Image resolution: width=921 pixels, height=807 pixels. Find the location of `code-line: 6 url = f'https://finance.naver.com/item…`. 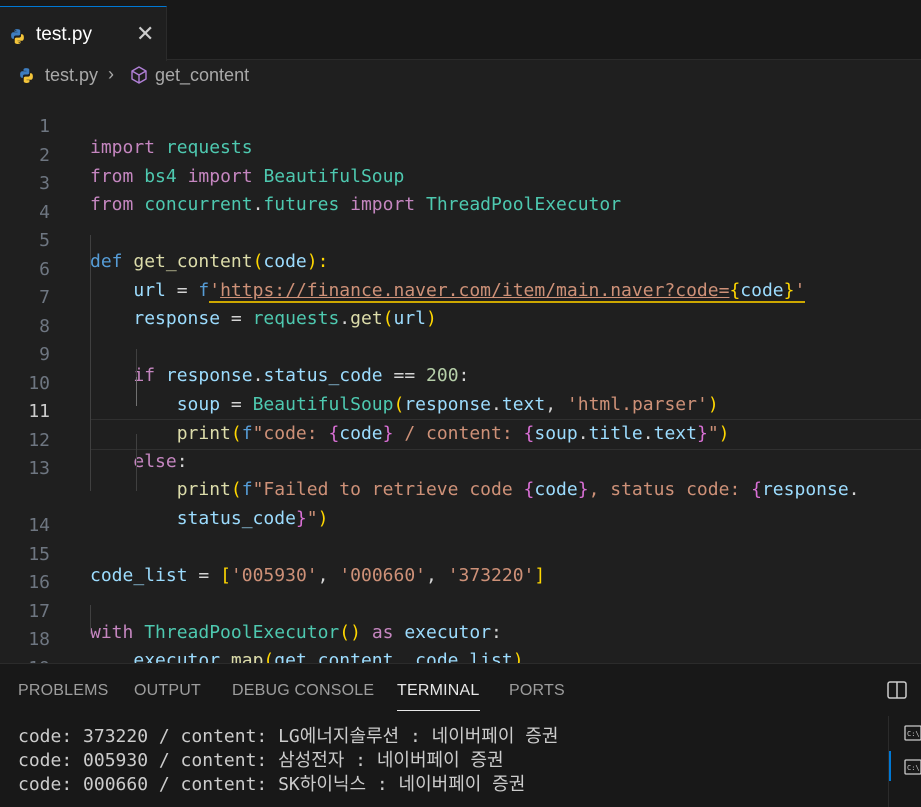

code-line: 6 url = f'https://finance.naver.com/item… is located at coordinates (460, 268).